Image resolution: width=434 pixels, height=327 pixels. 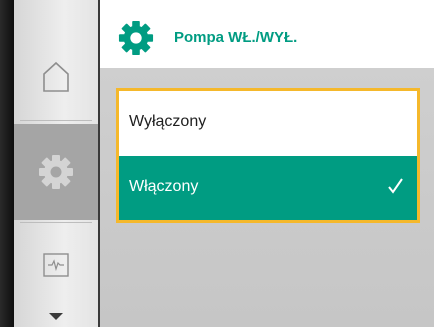 I want to click on sidebar-item-home, so click(x=56, y=77).